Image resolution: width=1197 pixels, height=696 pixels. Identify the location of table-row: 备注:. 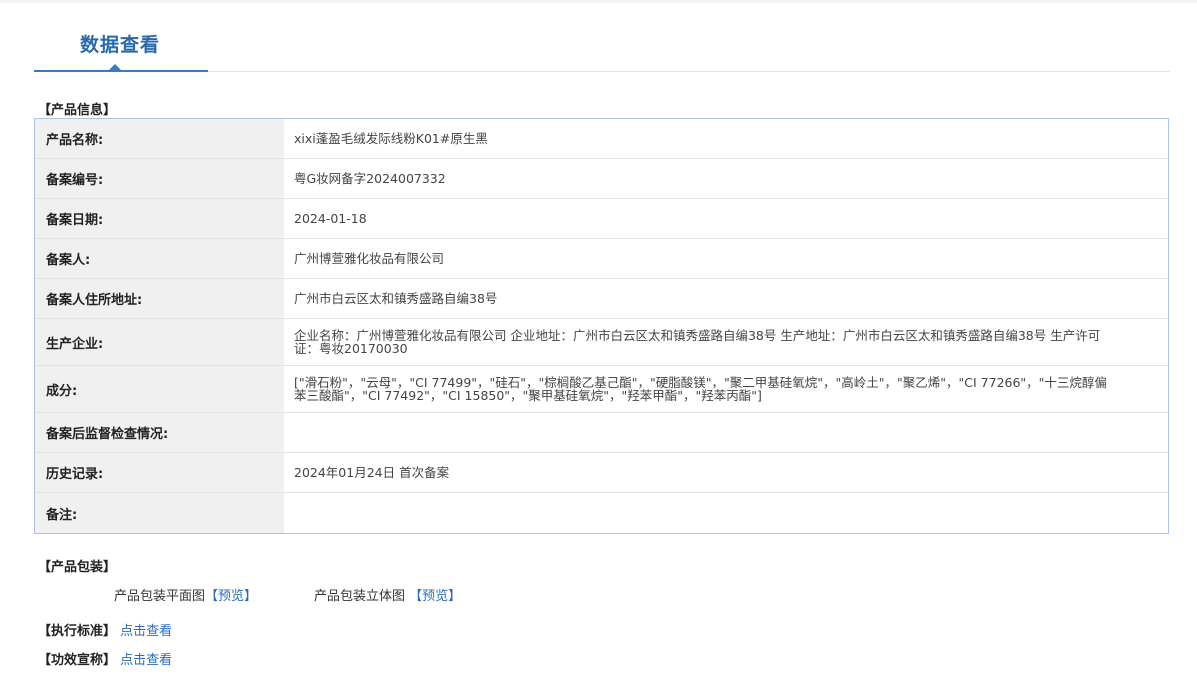
(601, 513).